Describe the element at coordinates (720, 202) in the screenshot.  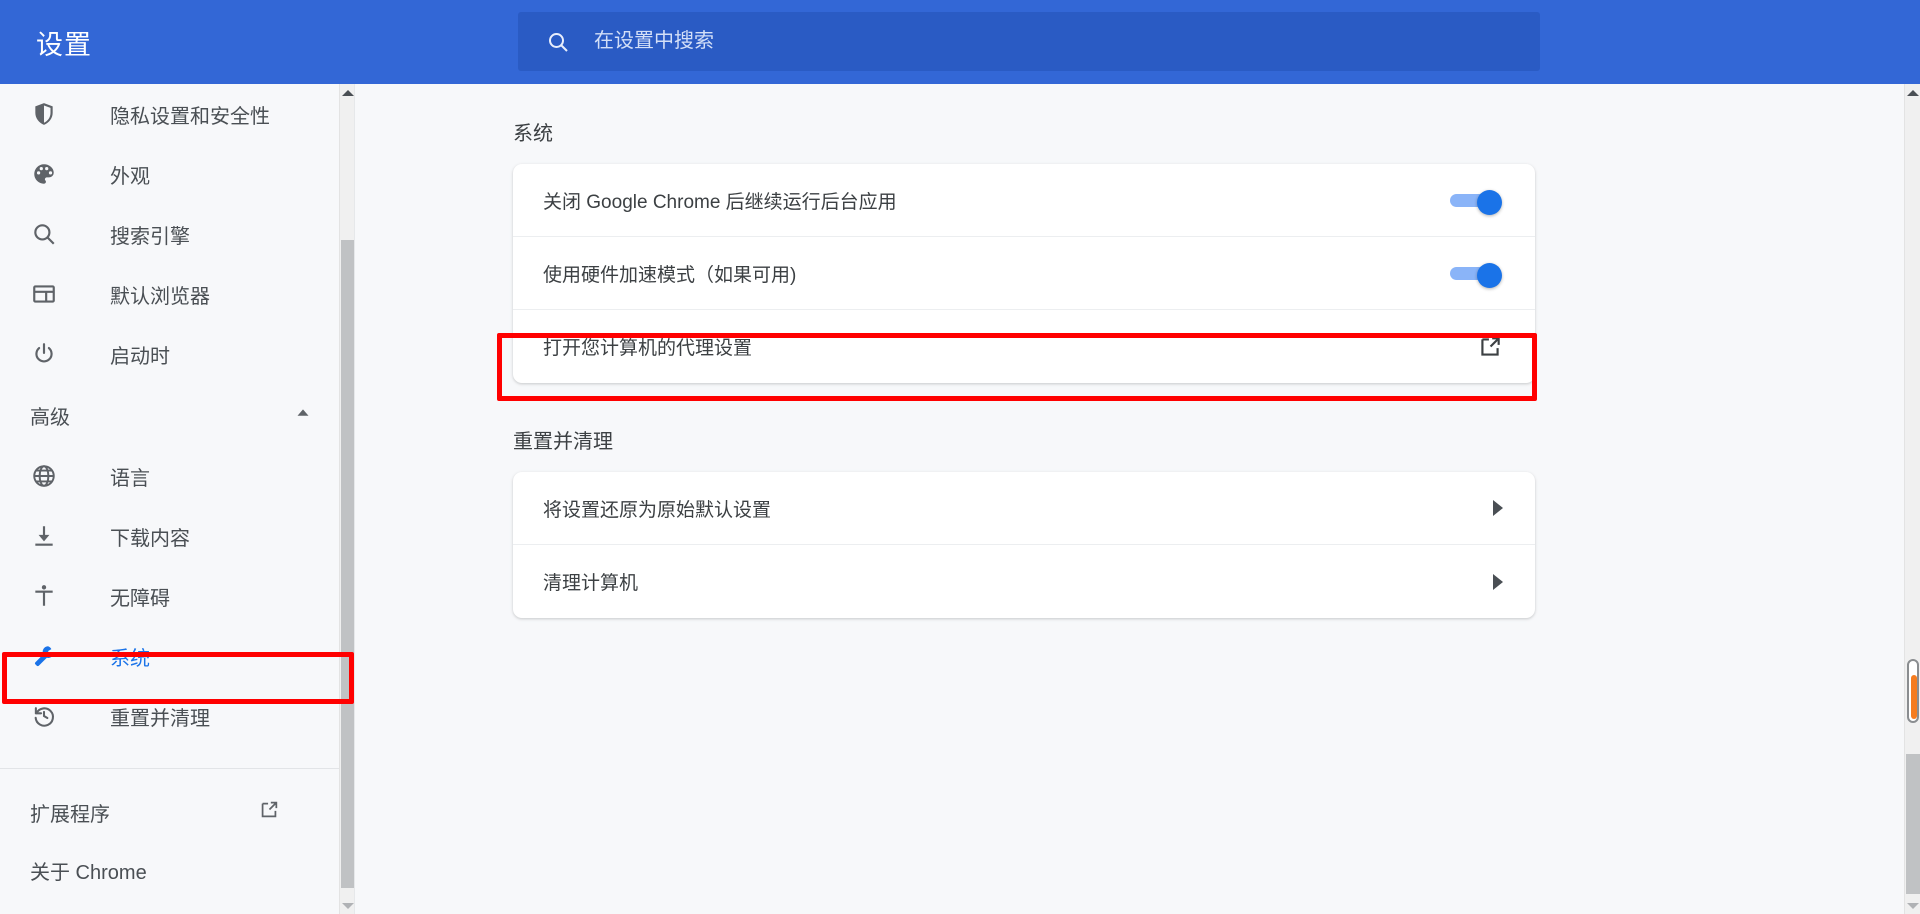
I see `row-label: 关闭 Google Chrome 后继续运行后台应用` at that location.